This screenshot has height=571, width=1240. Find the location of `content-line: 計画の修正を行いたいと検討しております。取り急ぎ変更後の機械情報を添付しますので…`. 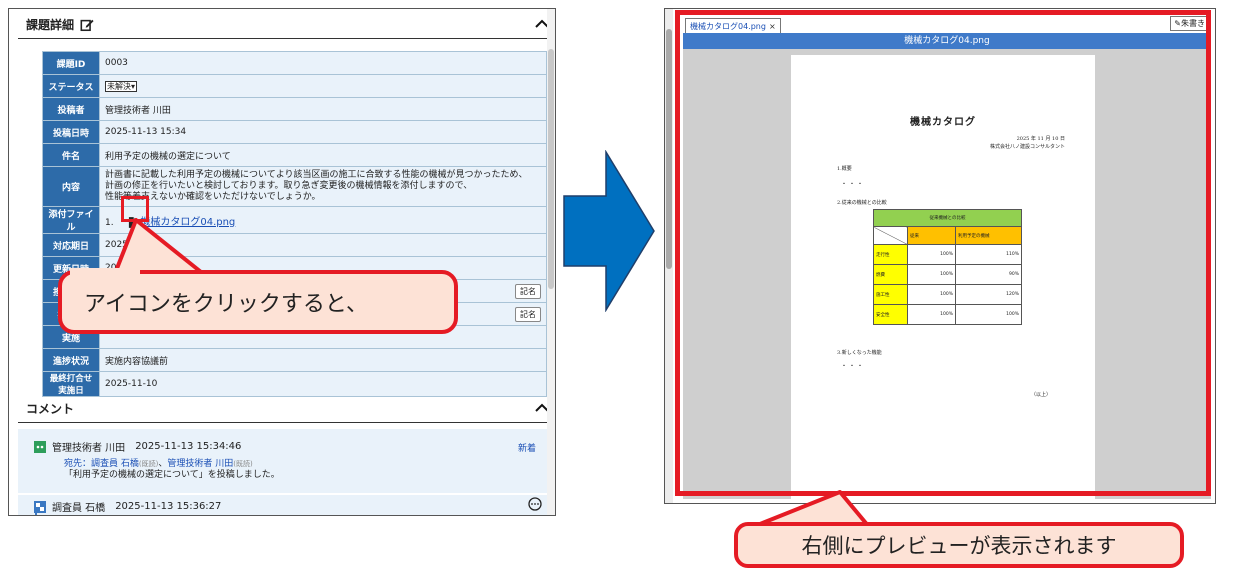

content-line: 計画の修正を行いたいと検討しております。取り急ぎ変更後の機械情報を添付しますので… is located at coordinates (289, 186).